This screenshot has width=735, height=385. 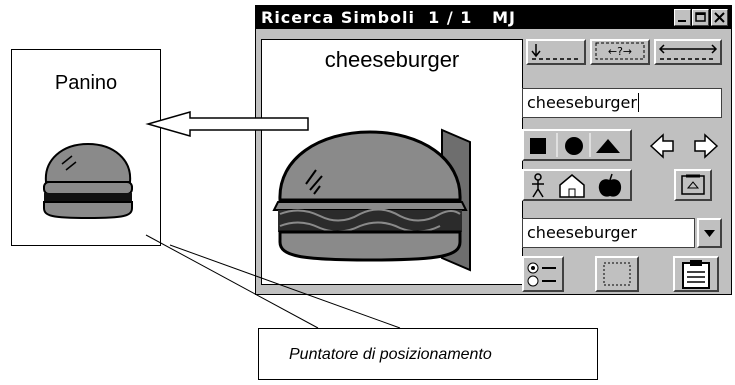 I want to click on callout-box: Puntatore di posizionamento, so click(x=428, y=354).